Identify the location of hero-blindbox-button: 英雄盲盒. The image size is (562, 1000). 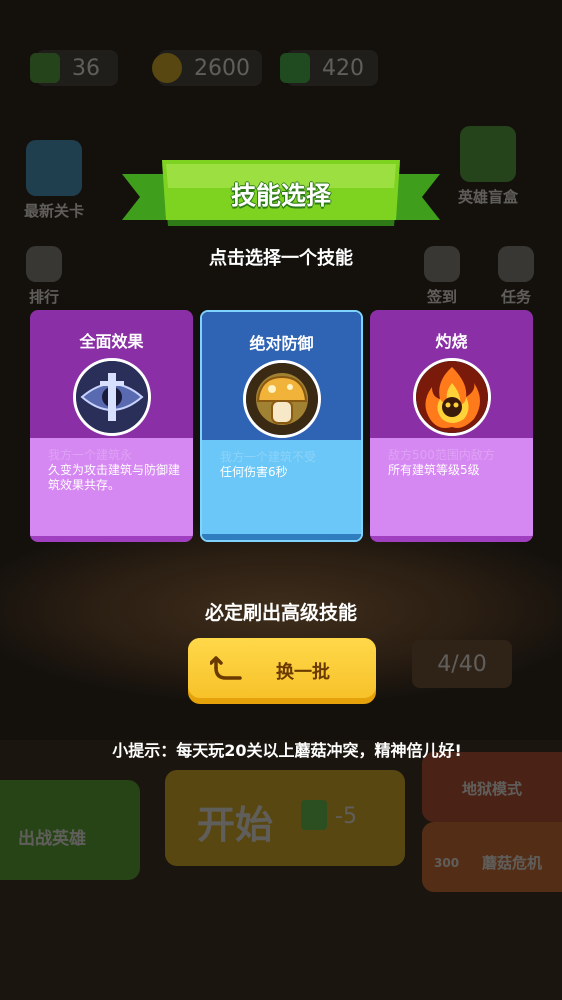
(488, 166).